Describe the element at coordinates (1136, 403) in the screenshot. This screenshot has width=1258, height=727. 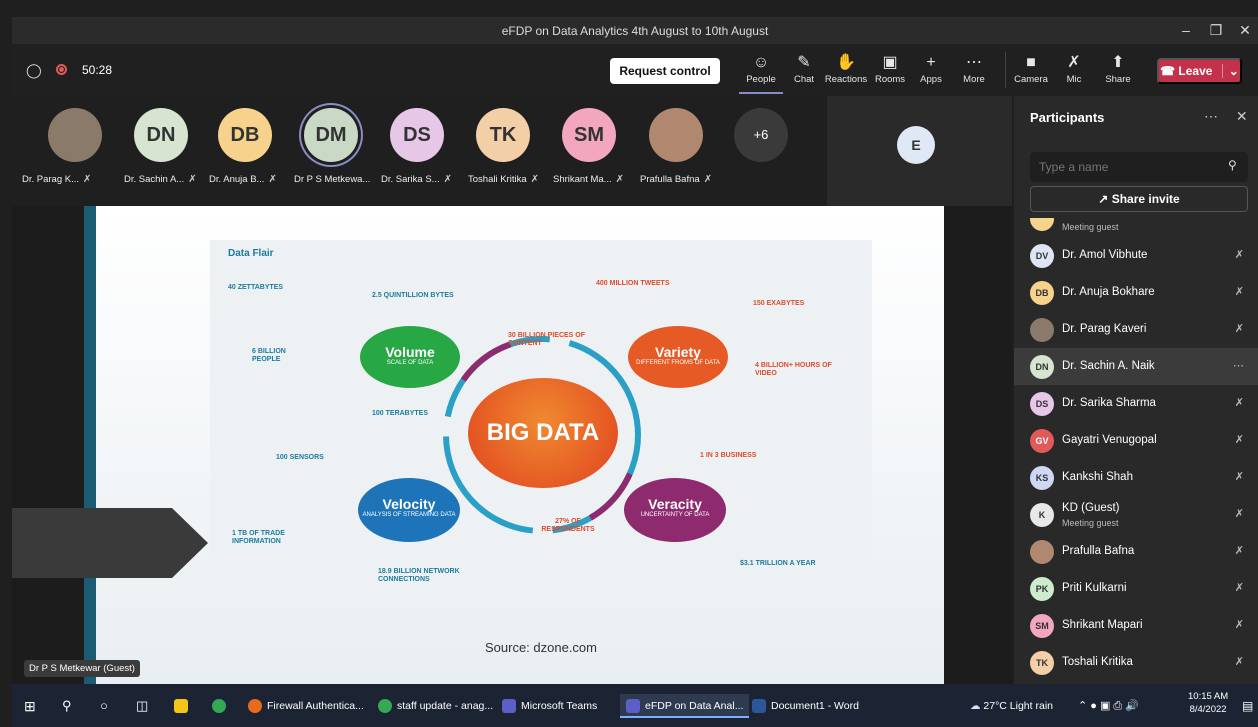
I see `list-item: DS Dr. Sarika Sharma ✗` at that location.